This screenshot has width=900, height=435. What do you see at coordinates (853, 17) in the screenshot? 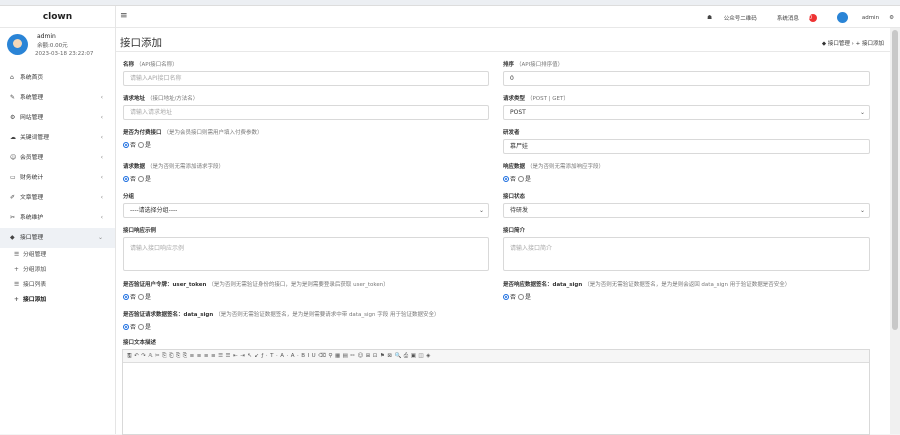
I see `user-menu: admin` at bounding box center [853, 17].